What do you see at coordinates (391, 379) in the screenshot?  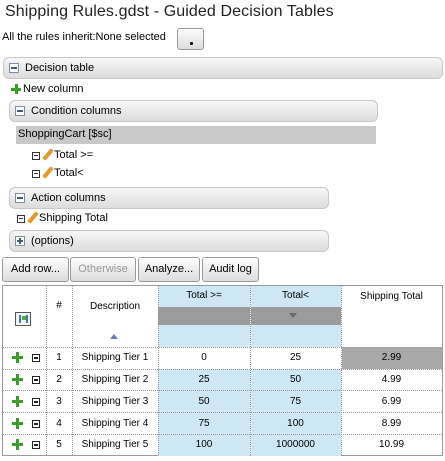 I see `row-shipping-total: 4.99` at bounding box center [391, 379].